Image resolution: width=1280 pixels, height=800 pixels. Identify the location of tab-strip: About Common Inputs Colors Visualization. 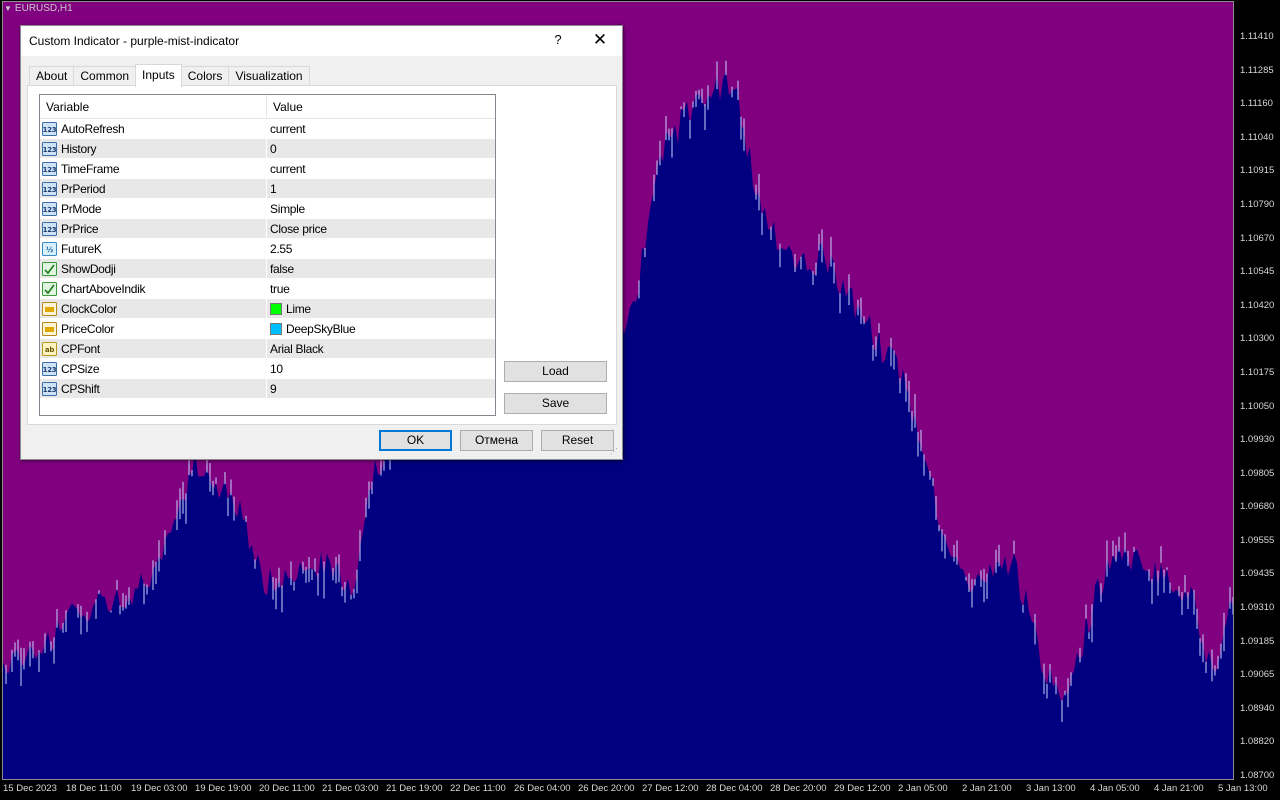
(169, 75).